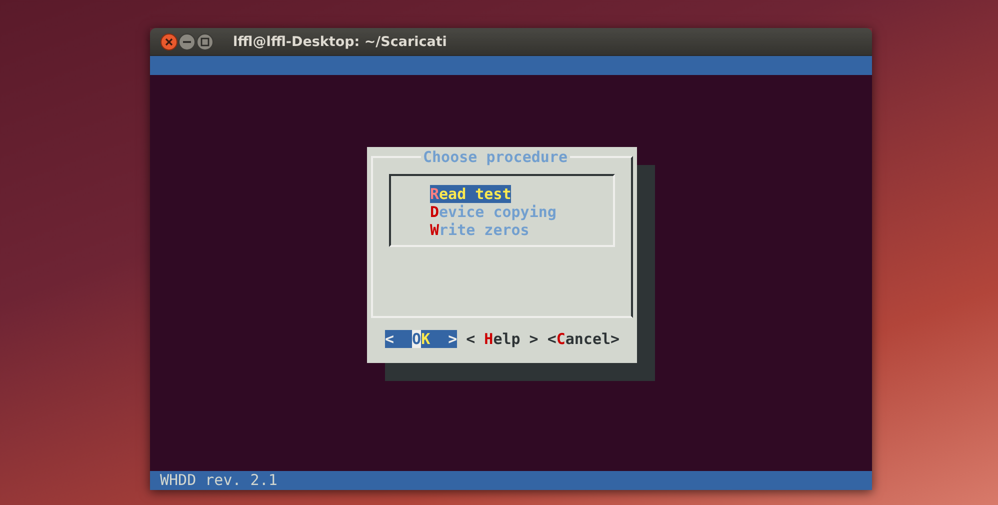  What do you see at coordinates (502, 339) in the screenshot?
I see `dialog-button: < Help >` at bounding box center [502, 339].